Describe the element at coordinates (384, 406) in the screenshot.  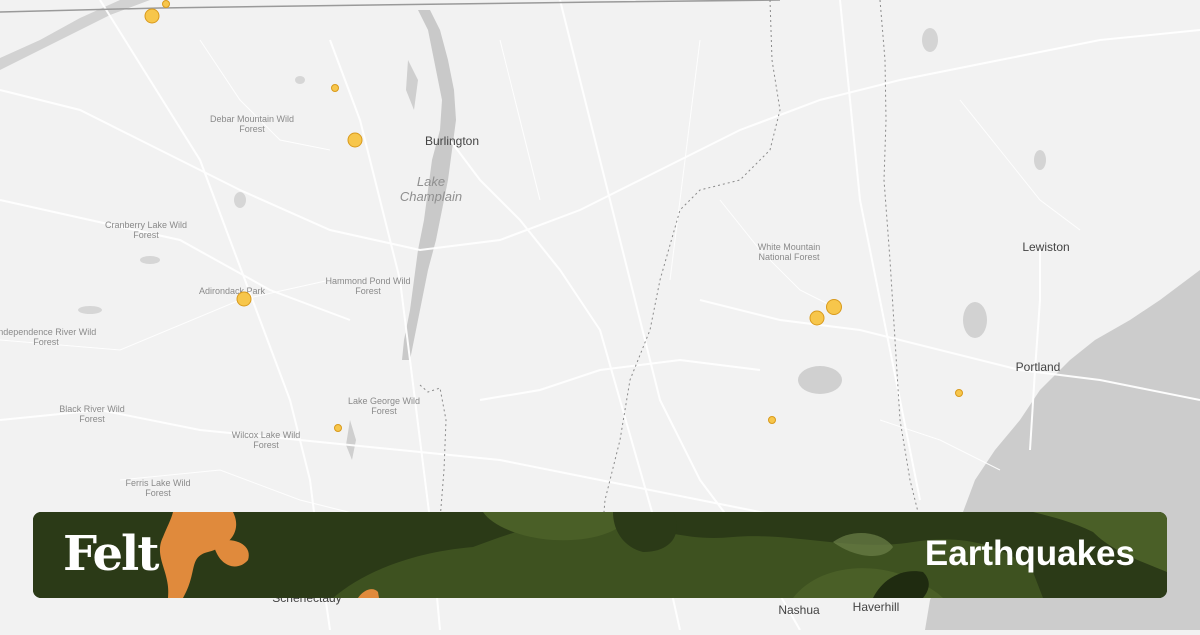
I see `region-label-lake-george: Lake George Wild Forest` at that location.